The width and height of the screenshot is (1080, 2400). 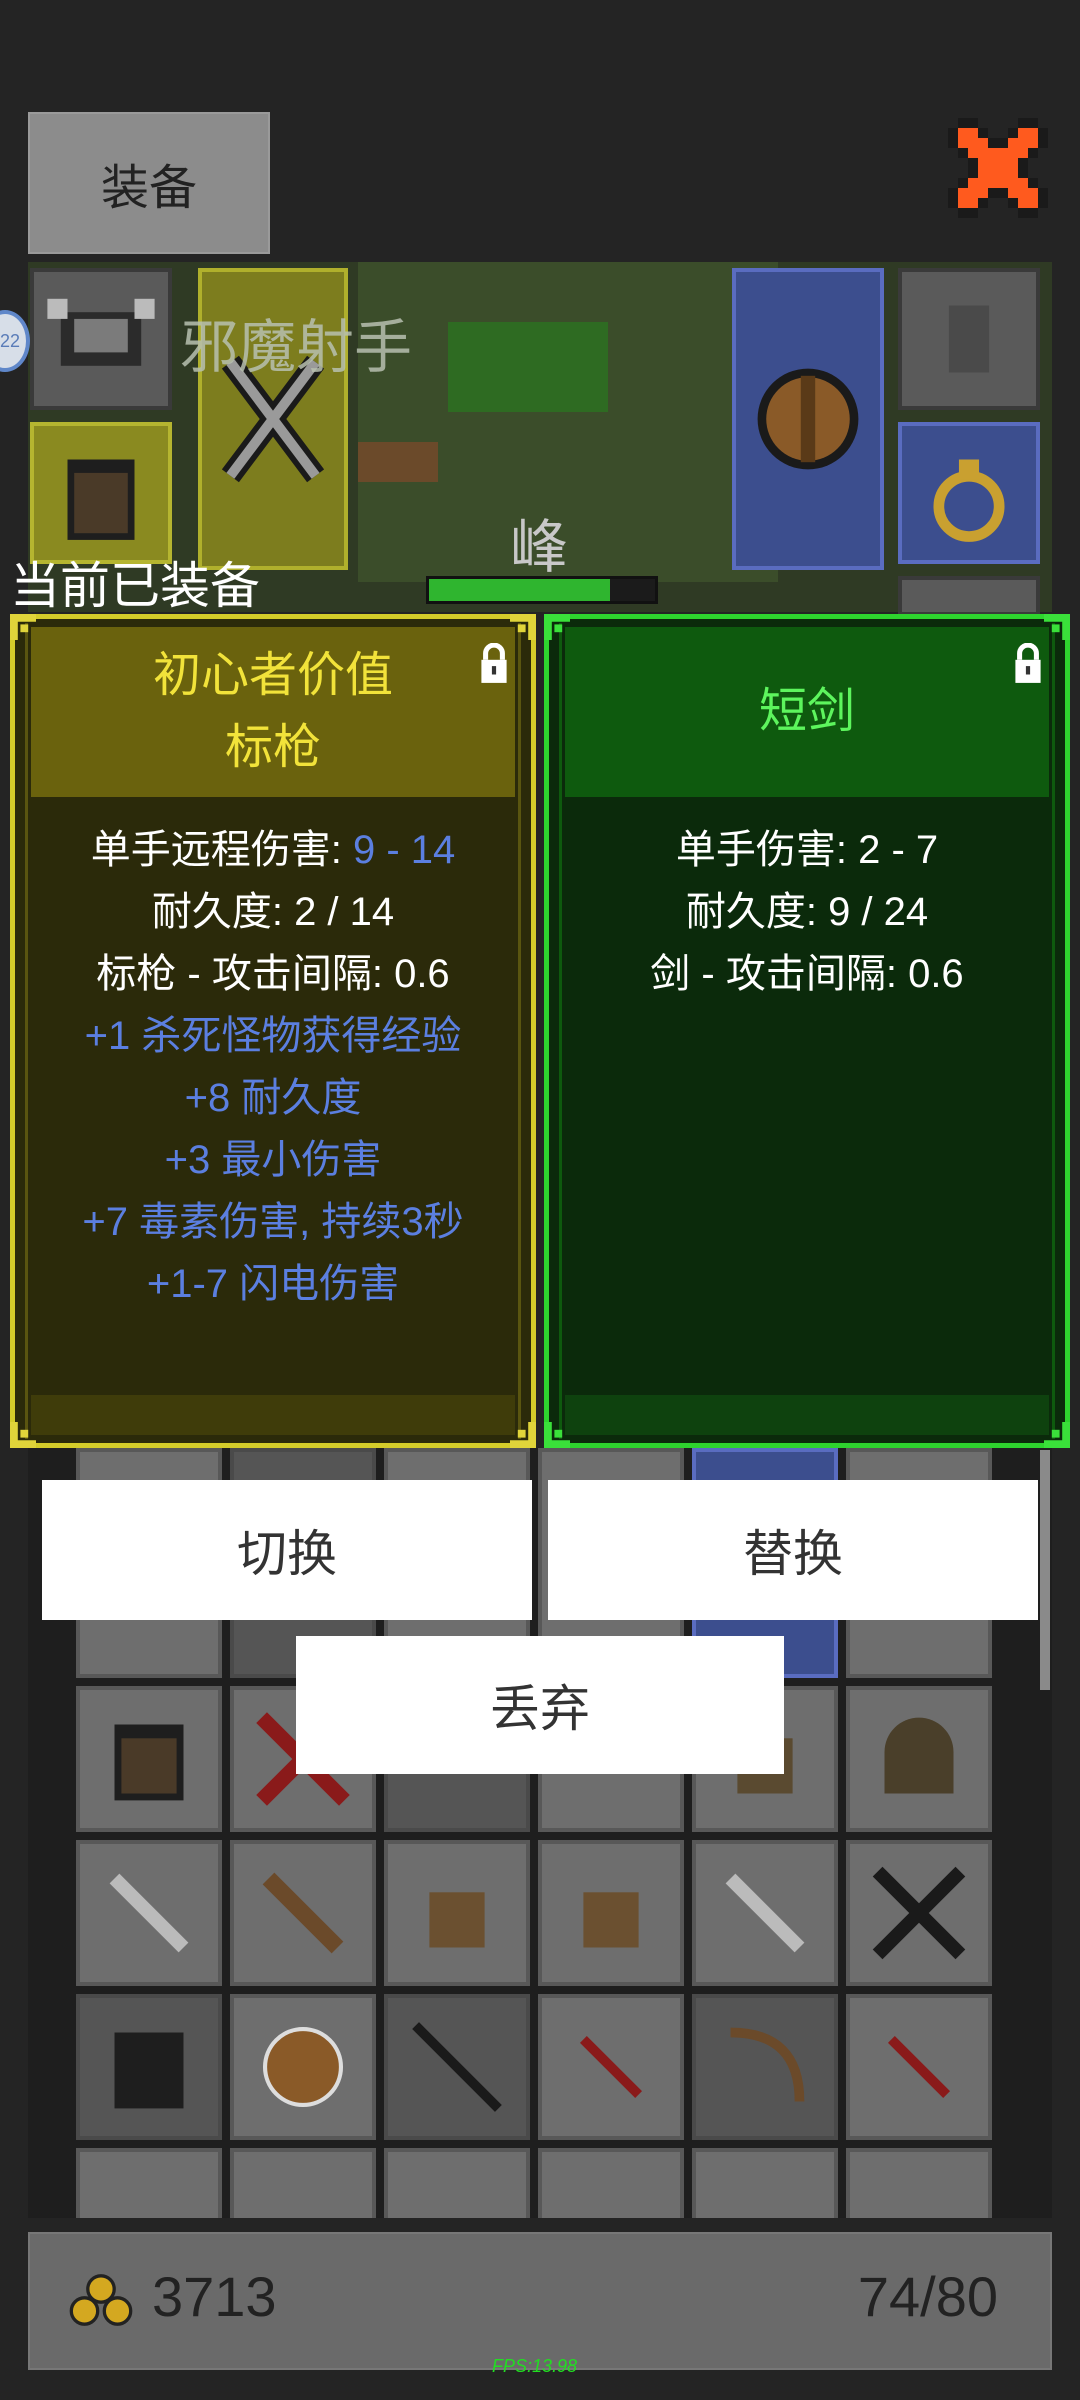 What do you see at coordinates (15, 341) in the screenshot?
I see `level-badge: 22` at bounding box center [15, 341].